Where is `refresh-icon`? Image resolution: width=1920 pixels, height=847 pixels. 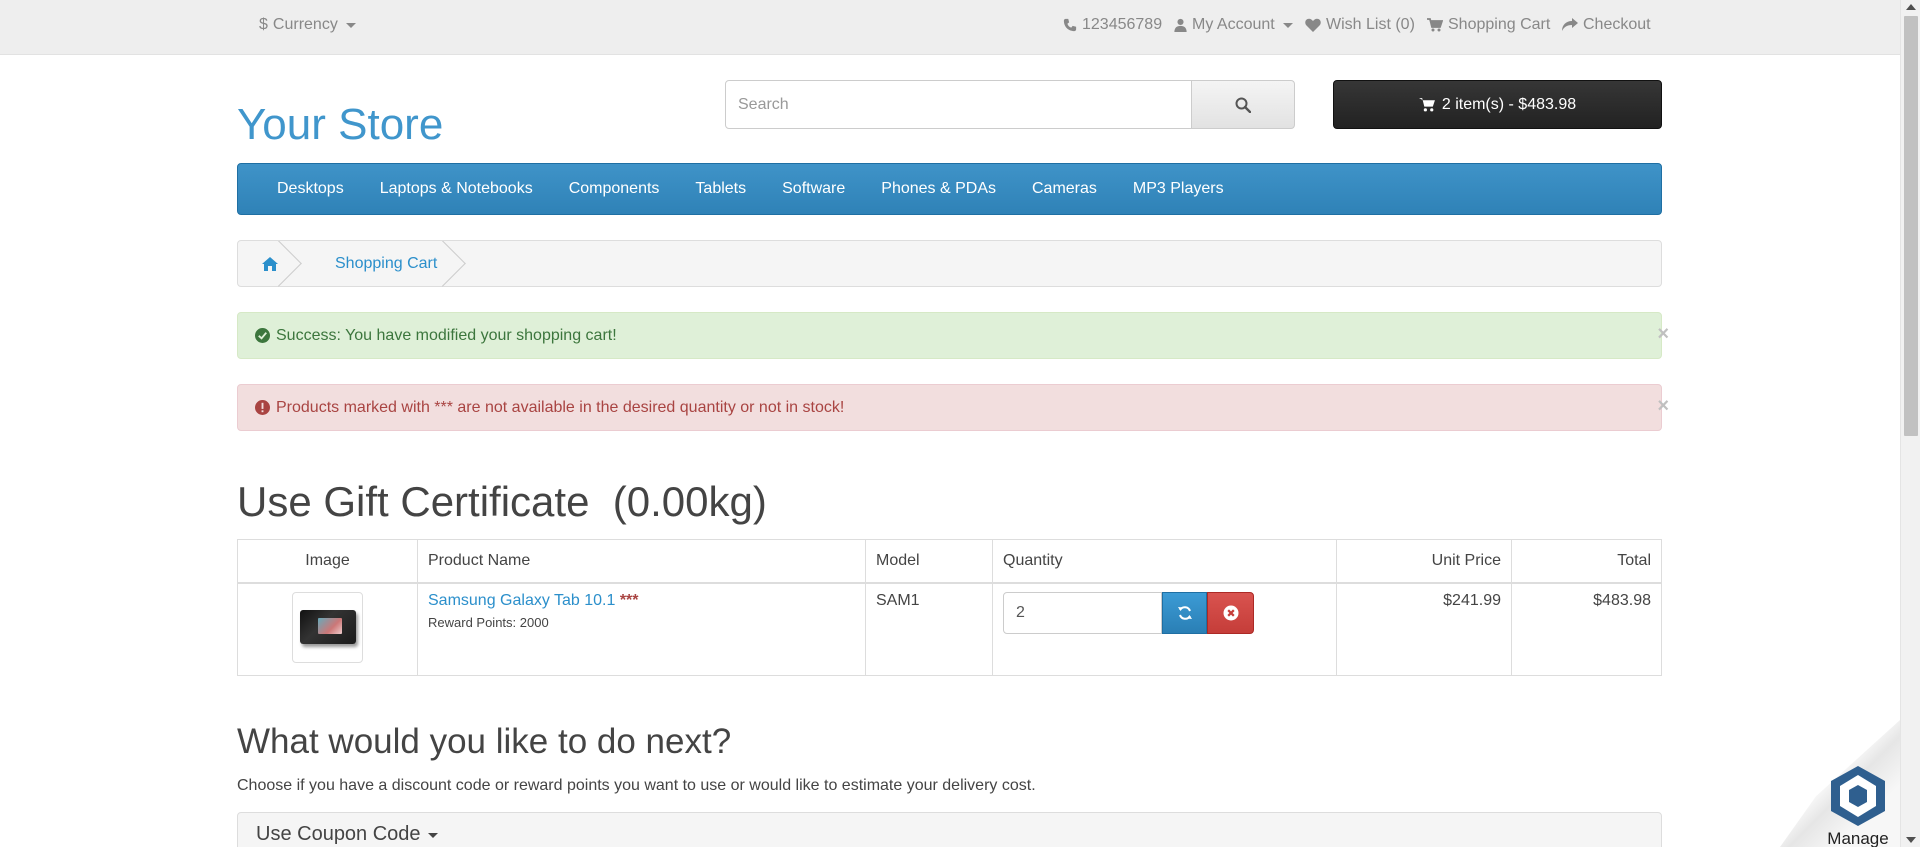 refresh-icon is located at coordinates (1184, 612).